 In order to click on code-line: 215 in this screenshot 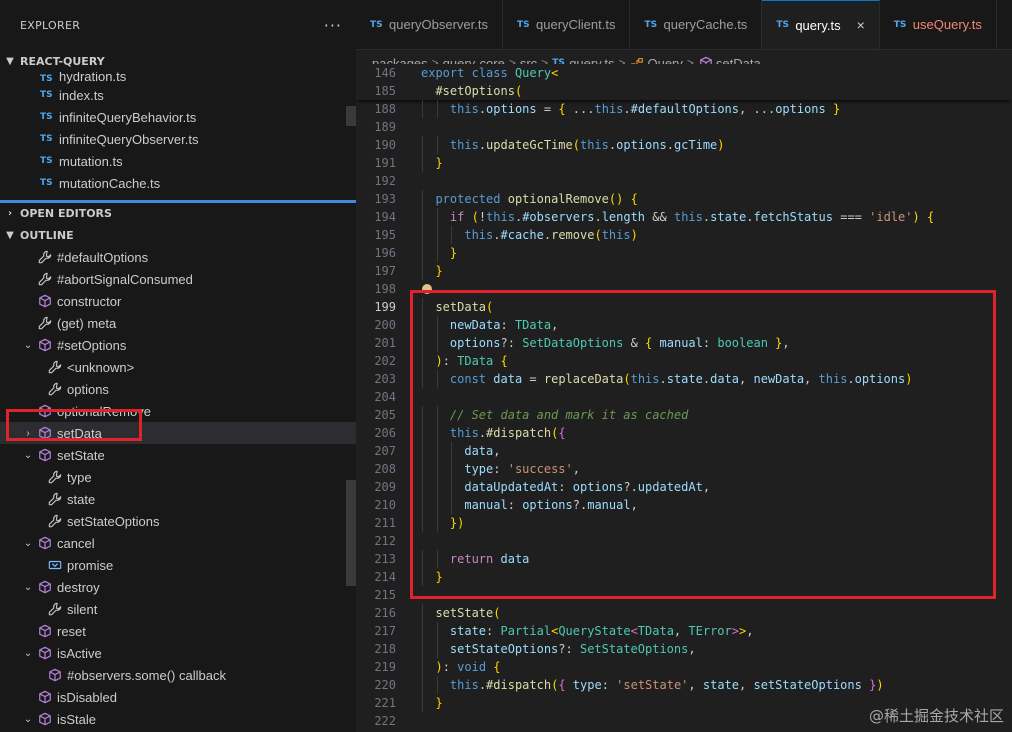, I will do `click(684, 595)`.